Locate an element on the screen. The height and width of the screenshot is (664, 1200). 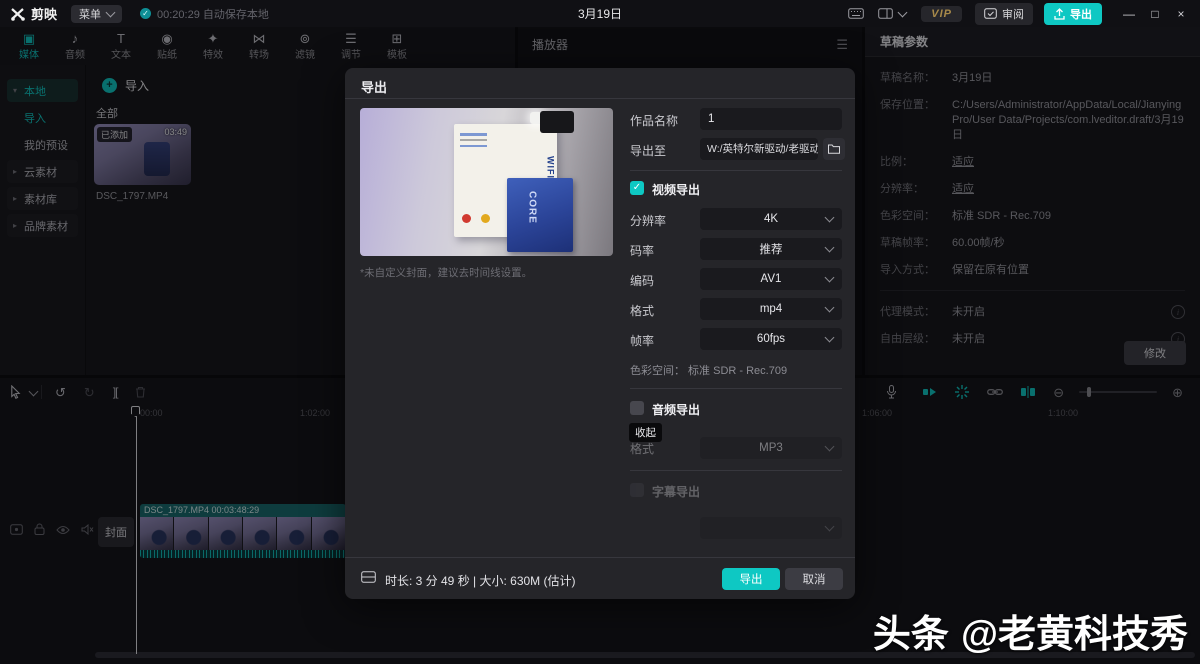
watermark-brand: 头条 is located at coordinates (910, 635).